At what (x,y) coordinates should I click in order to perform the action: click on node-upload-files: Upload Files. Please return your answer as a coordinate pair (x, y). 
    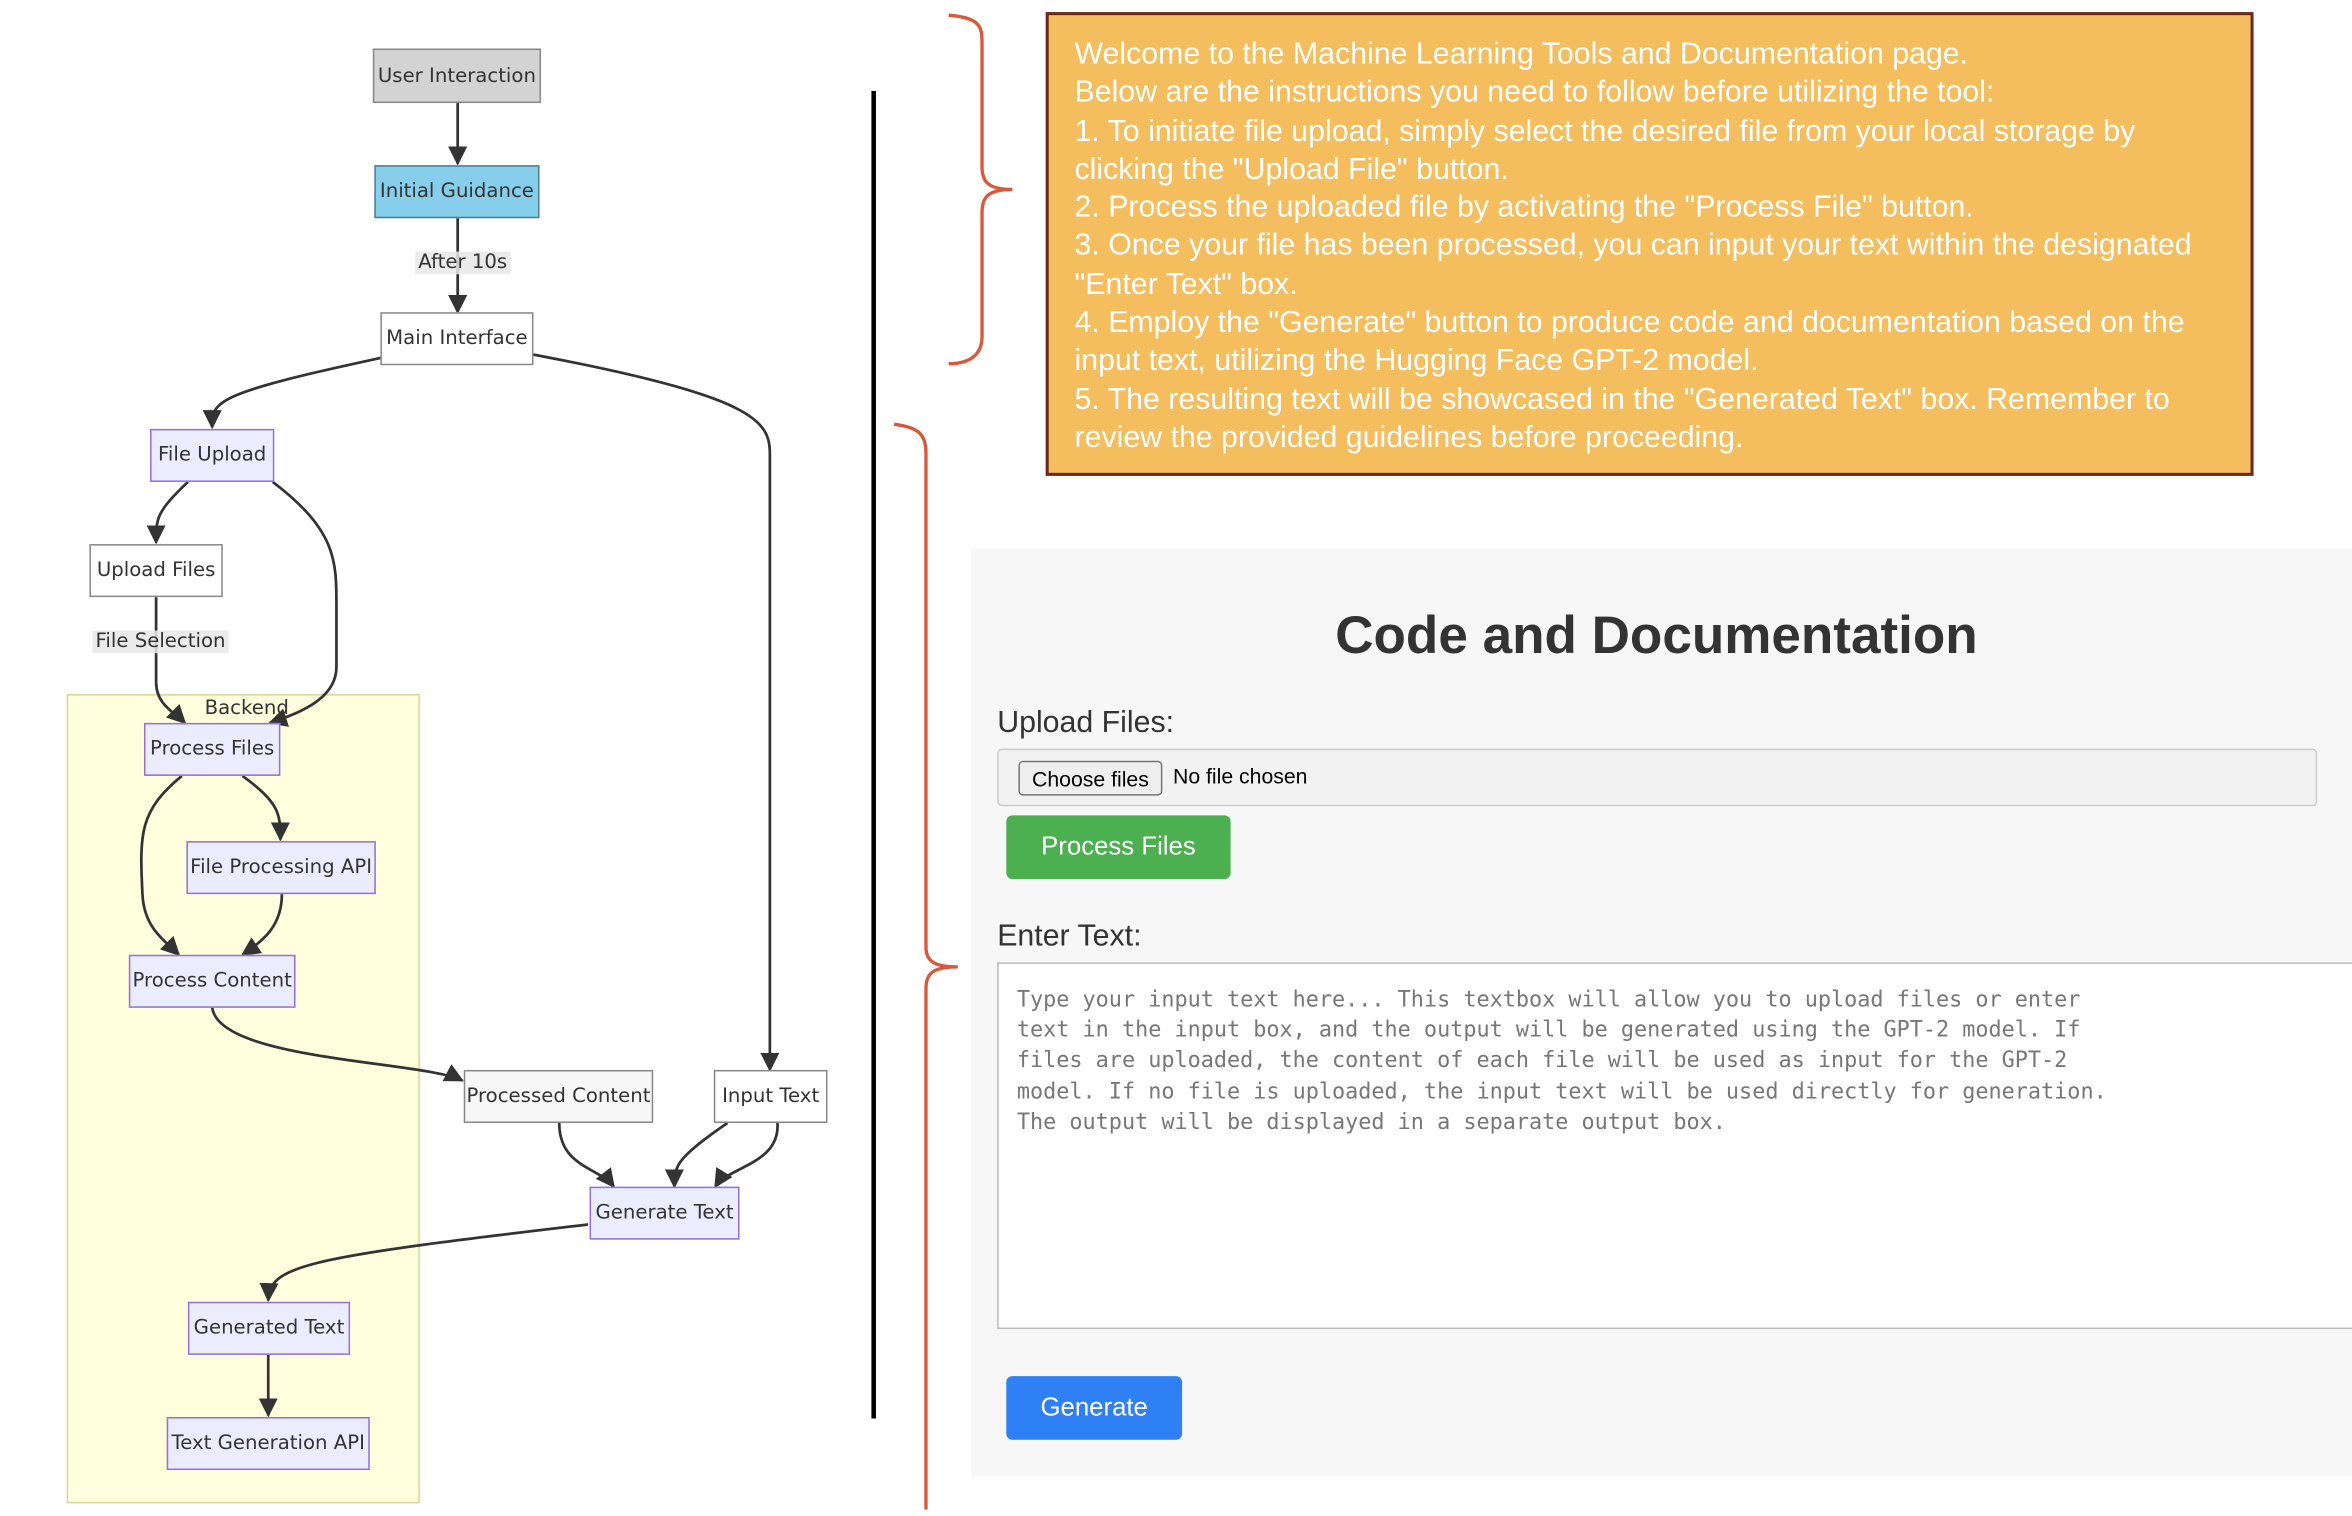
    Looking at the image, I should click on (156, 571).